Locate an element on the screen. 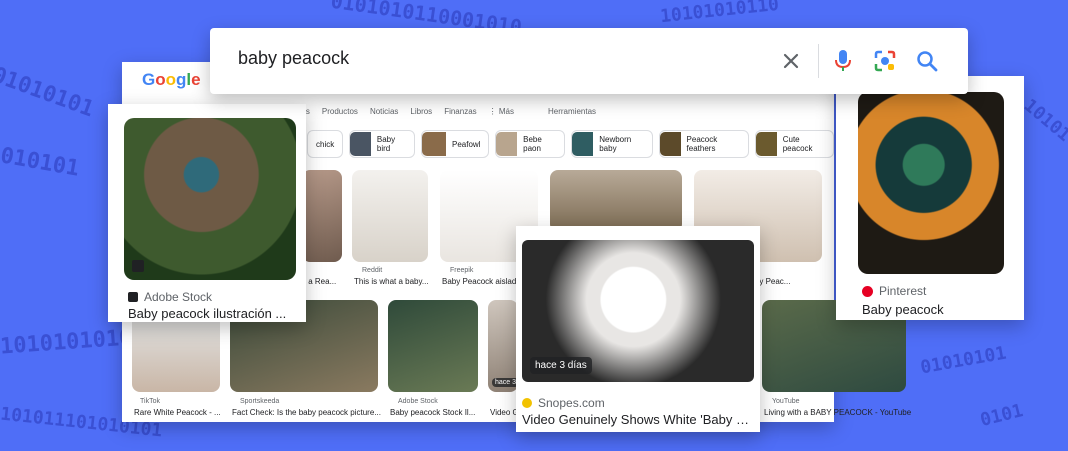  tab-mas: ⋮ Más is located at coordinates (501, 111).